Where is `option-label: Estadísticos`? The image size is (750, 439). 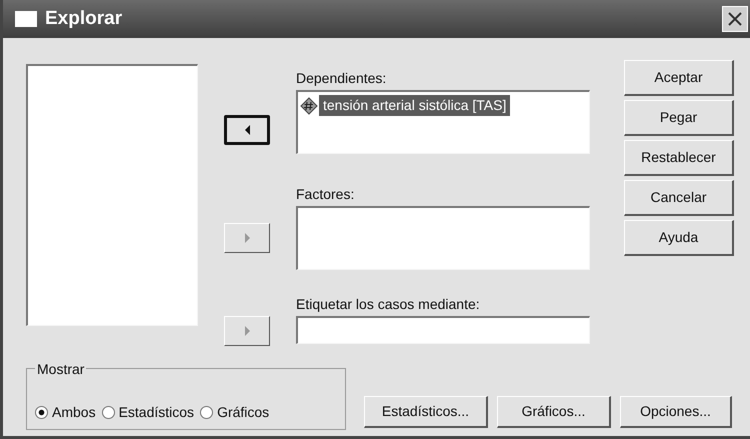
option-label: Estadísticos is located at coordinates (156, 412).